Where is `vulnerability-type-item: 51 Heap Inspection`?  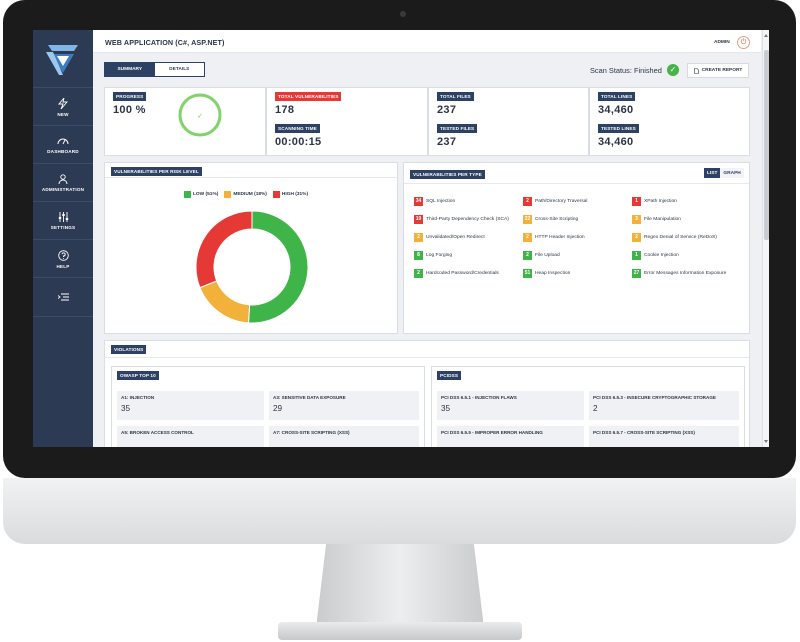
vulnerability-type-item: 51 Heap Inspection is located at coordinates (546, 273).